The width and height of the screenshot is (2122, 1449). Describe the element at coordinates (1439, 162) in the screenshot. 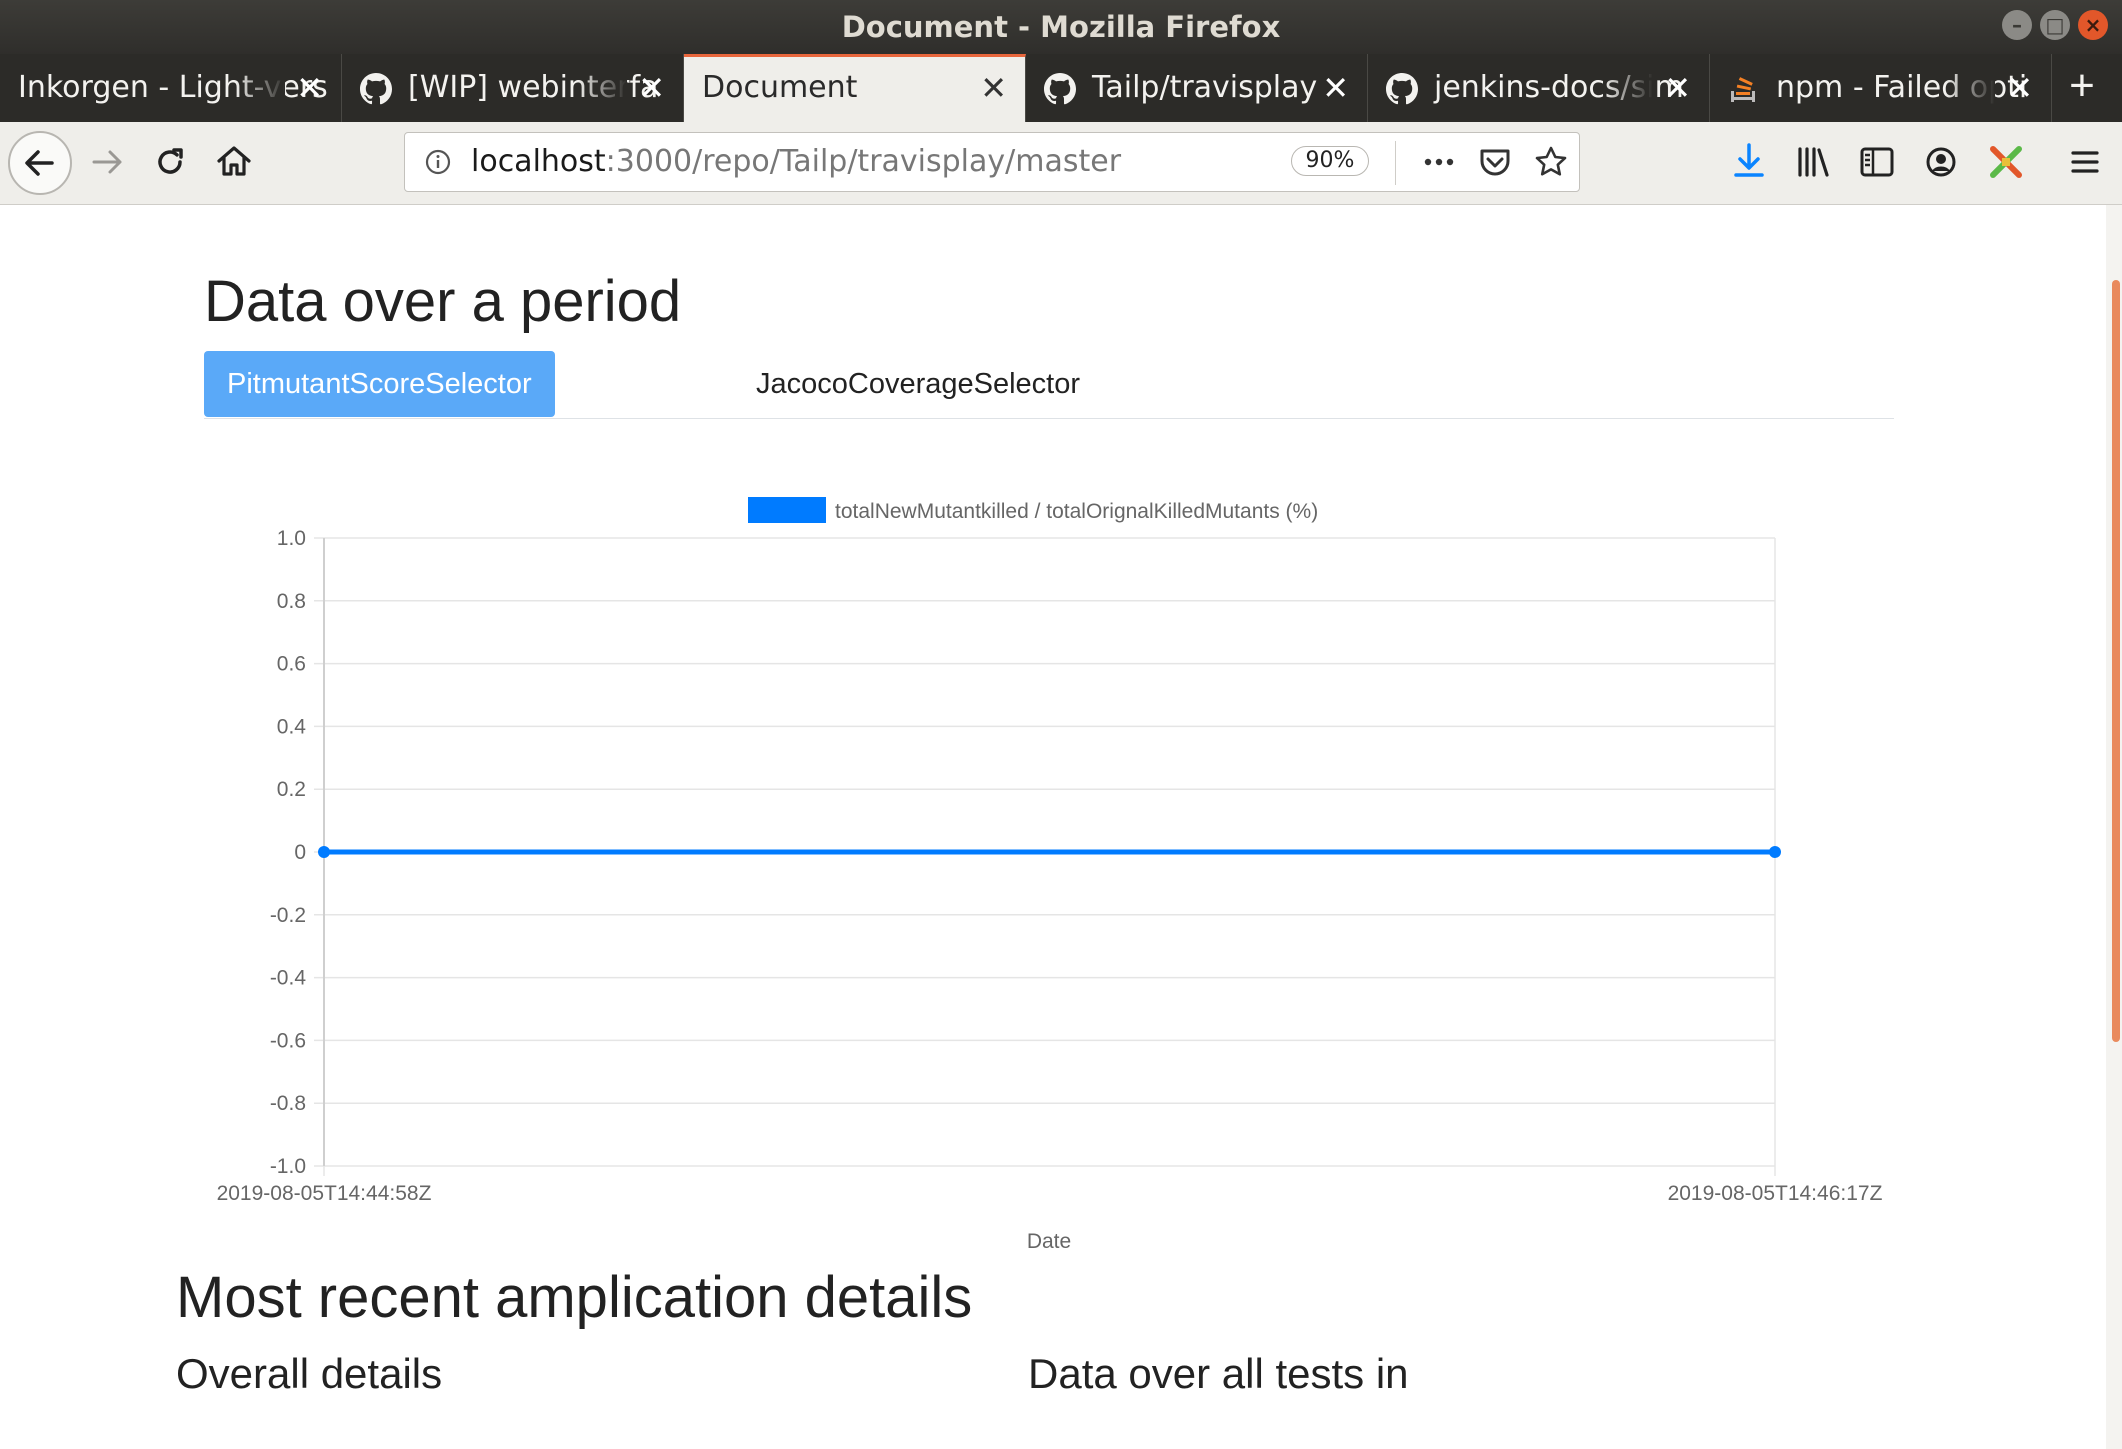

I see `more-actions-icon` at that location.